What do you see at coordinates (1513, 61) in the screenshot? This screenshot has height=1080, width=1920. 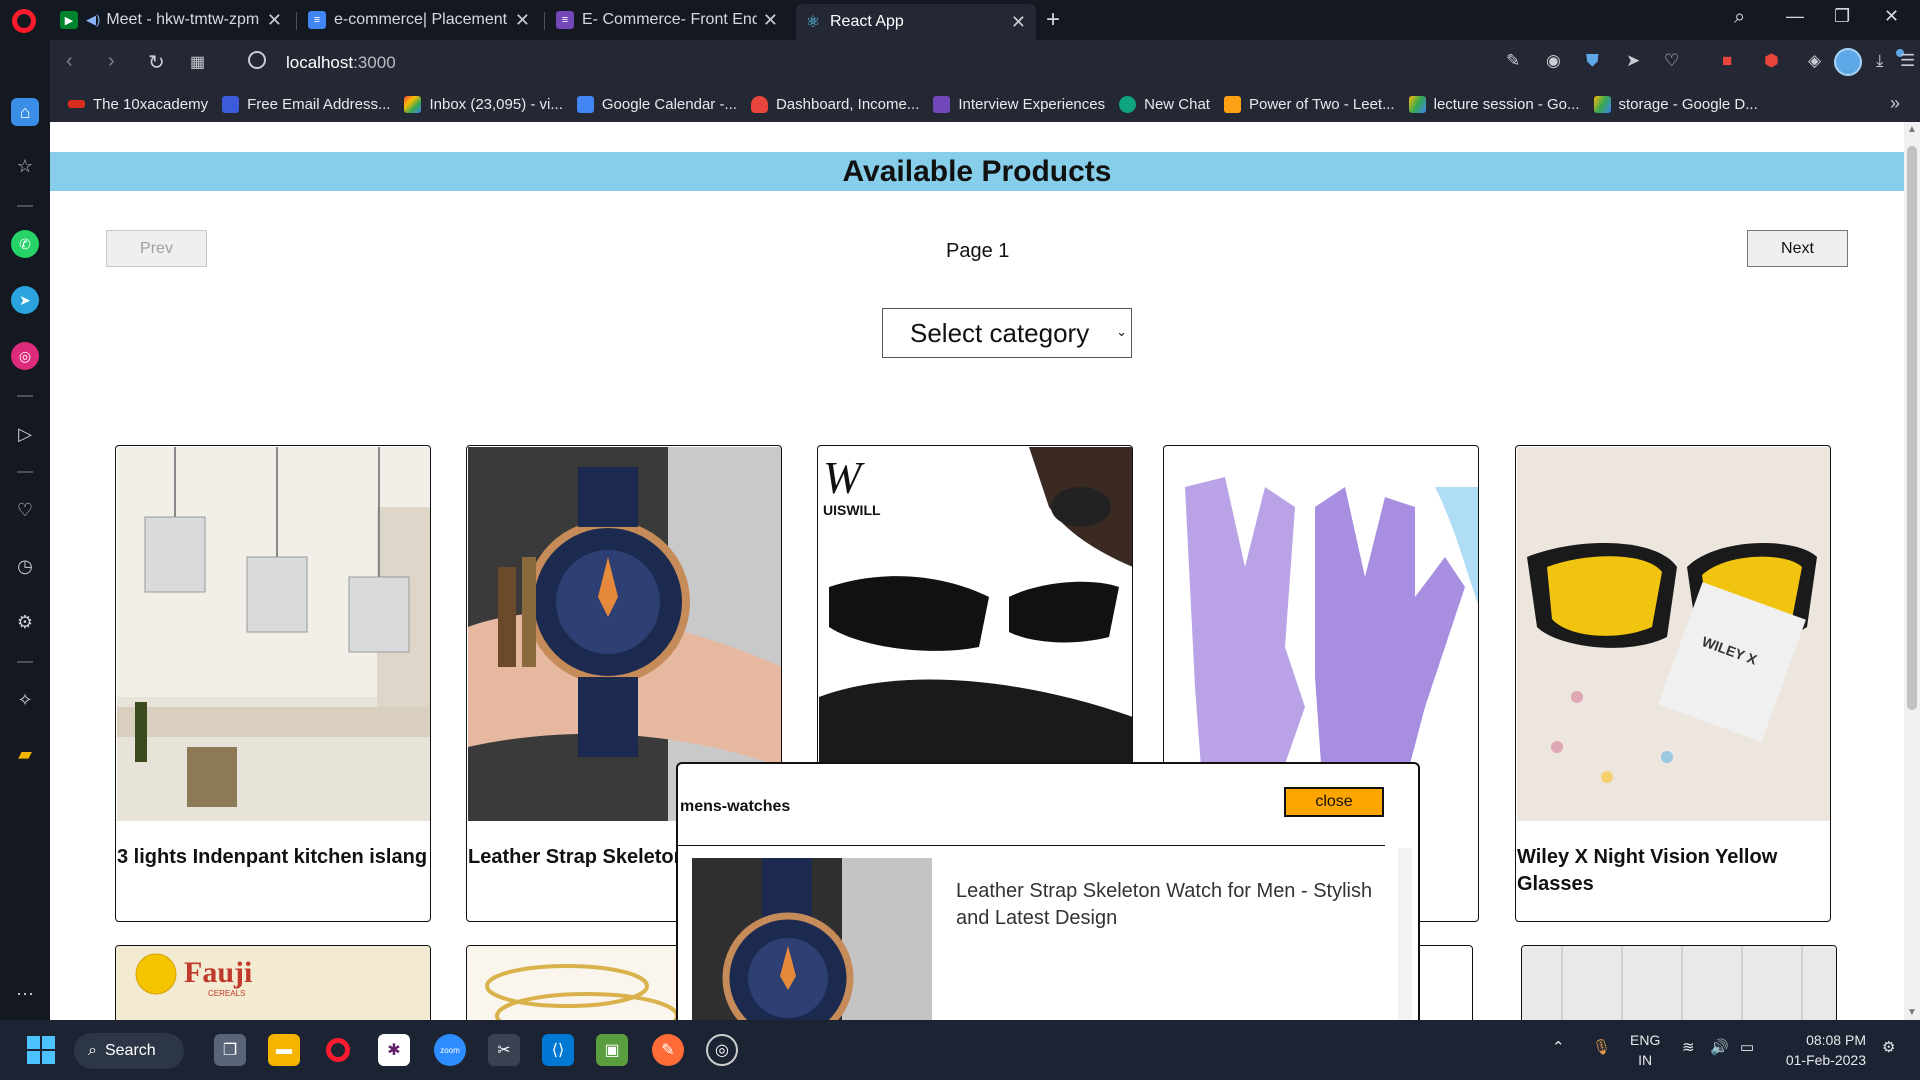 I see `edit-icon: ✎` at bounding box center [1513, 61].